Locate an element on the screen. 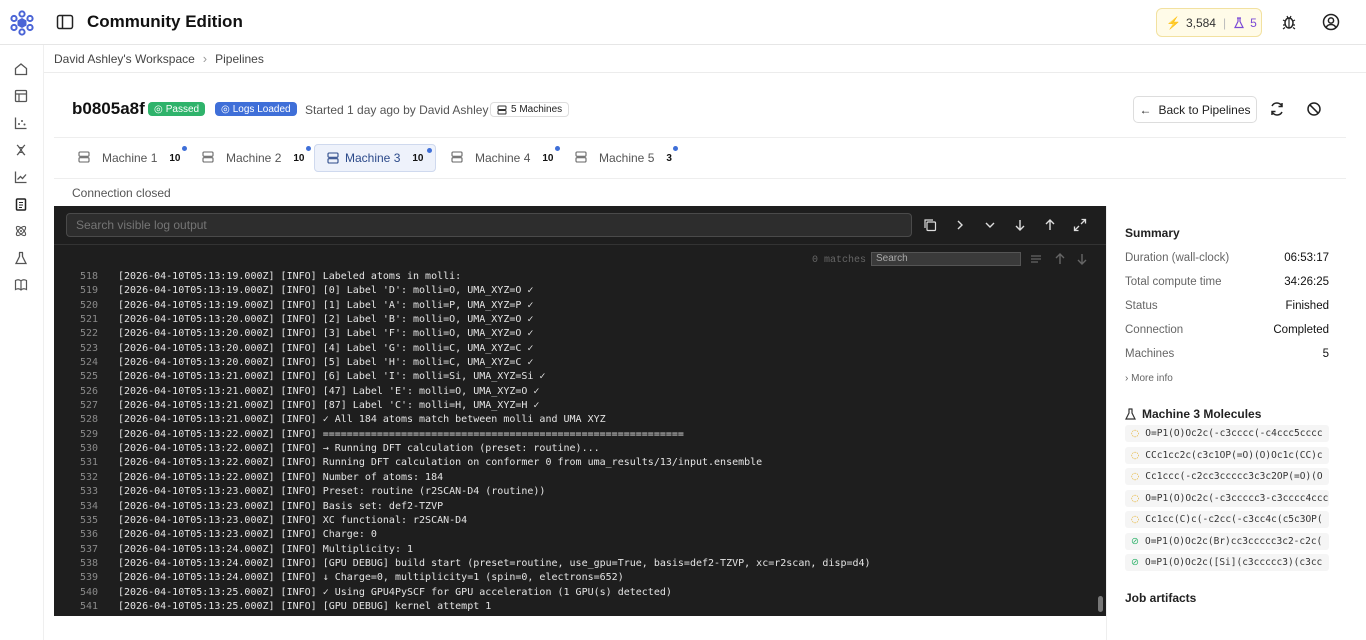 The image size is (1366, 640). more-info-toggle: › More info is located at coordinates (1149, 378).